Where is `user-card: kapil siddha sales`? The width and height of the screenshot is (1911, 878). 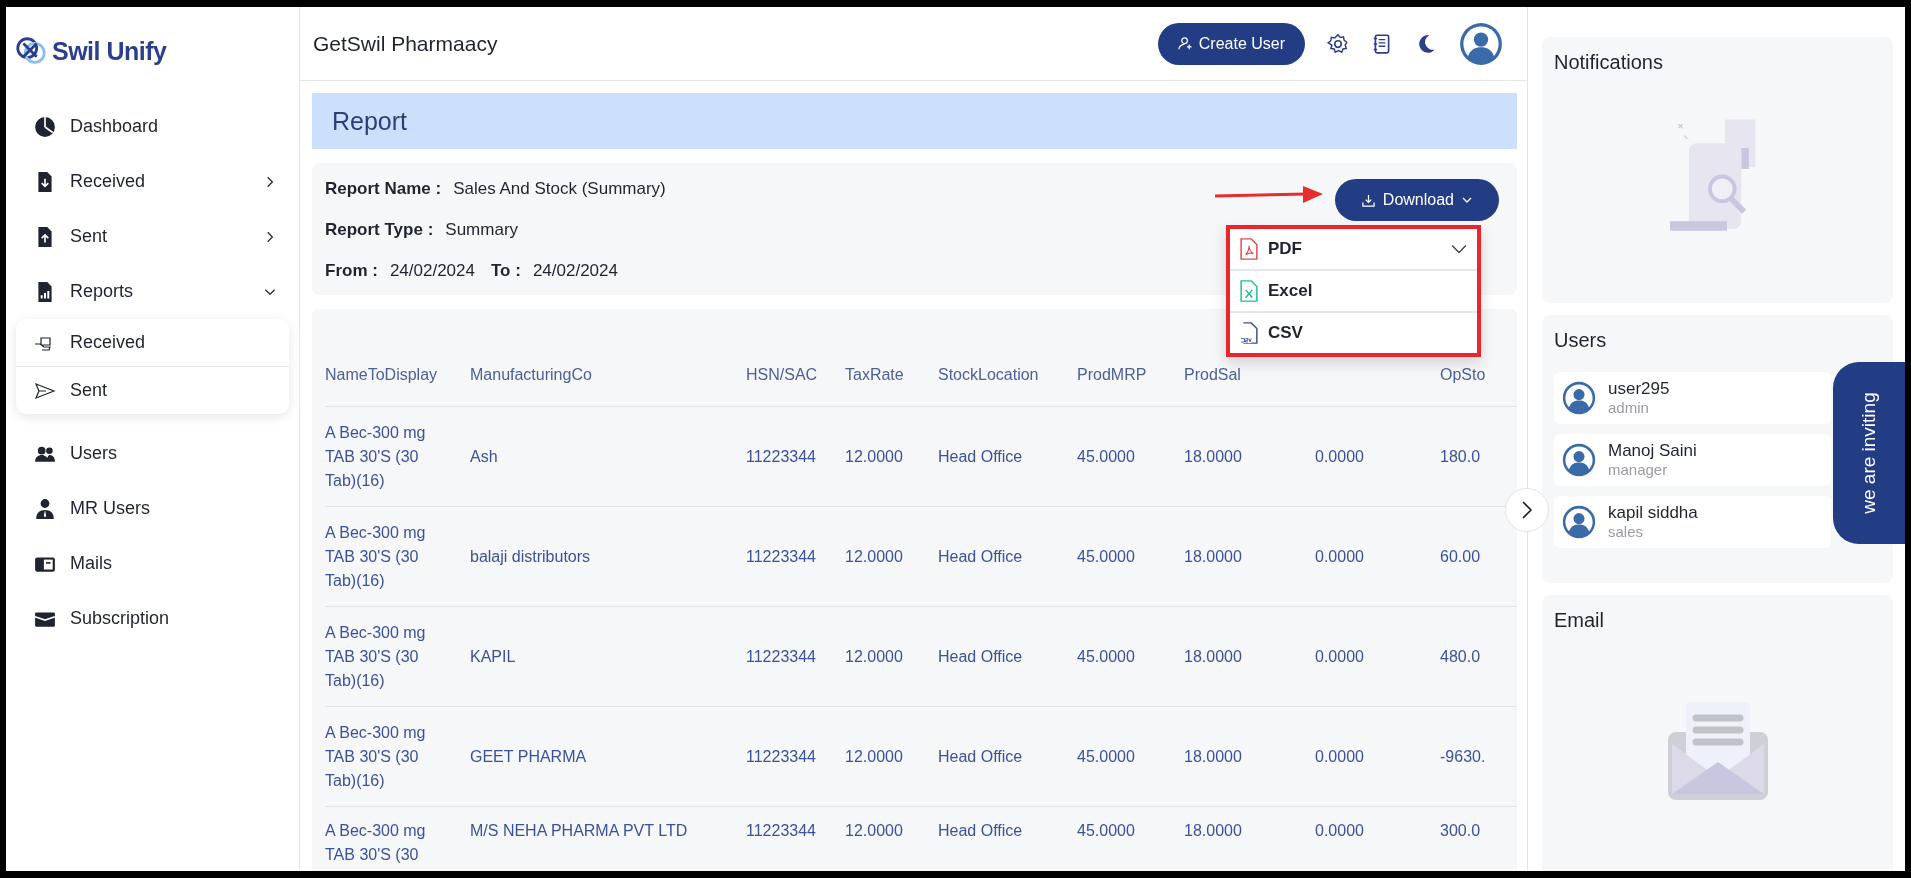
user-card: kapil siddha sales is located at coordinates (1692, 522).